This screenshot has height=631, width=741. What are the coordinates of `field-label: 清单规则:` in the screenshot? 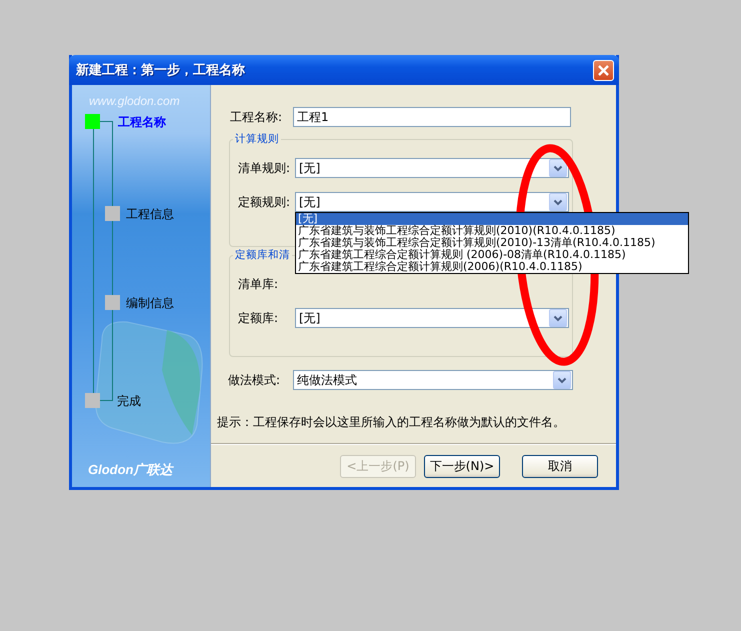 It's located at (265, 168).